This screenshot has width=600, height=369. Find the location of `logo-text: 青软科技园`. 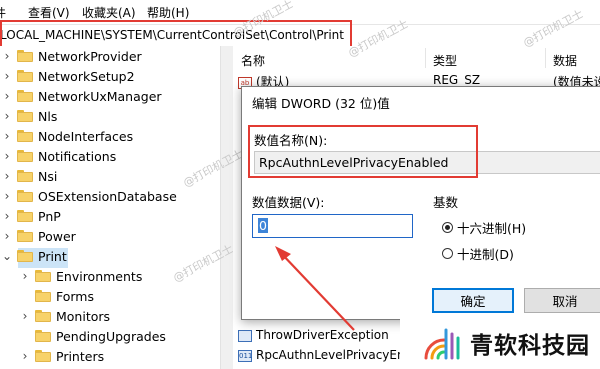

logo-text: 青软科技园 is located at coordinates (530, 346).